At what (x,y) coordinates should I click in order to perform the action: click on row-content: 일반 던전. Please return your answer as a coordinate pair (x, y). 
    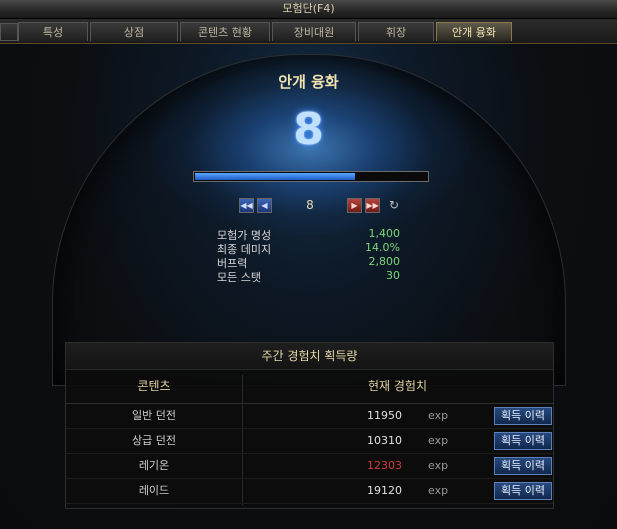
    Looking at the image, I should click on (154, 415).